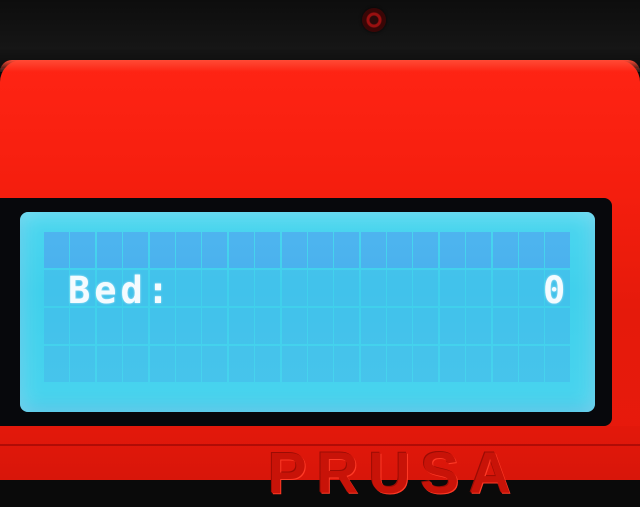 The height and width of the screenshot is (507, 640). What do you see at coordinates (374, 20) in the screenshot?
I see `reset-button` at bounding box center [374, 20].